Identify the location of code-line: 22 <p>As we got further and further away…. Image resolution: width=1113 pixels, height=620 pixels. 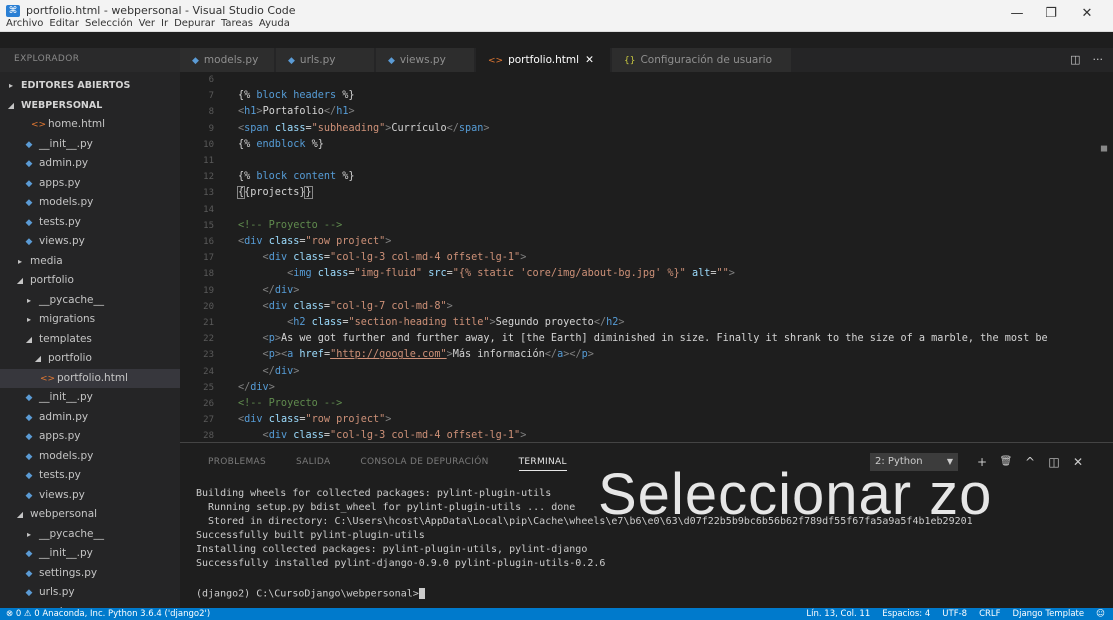
(646, 339).